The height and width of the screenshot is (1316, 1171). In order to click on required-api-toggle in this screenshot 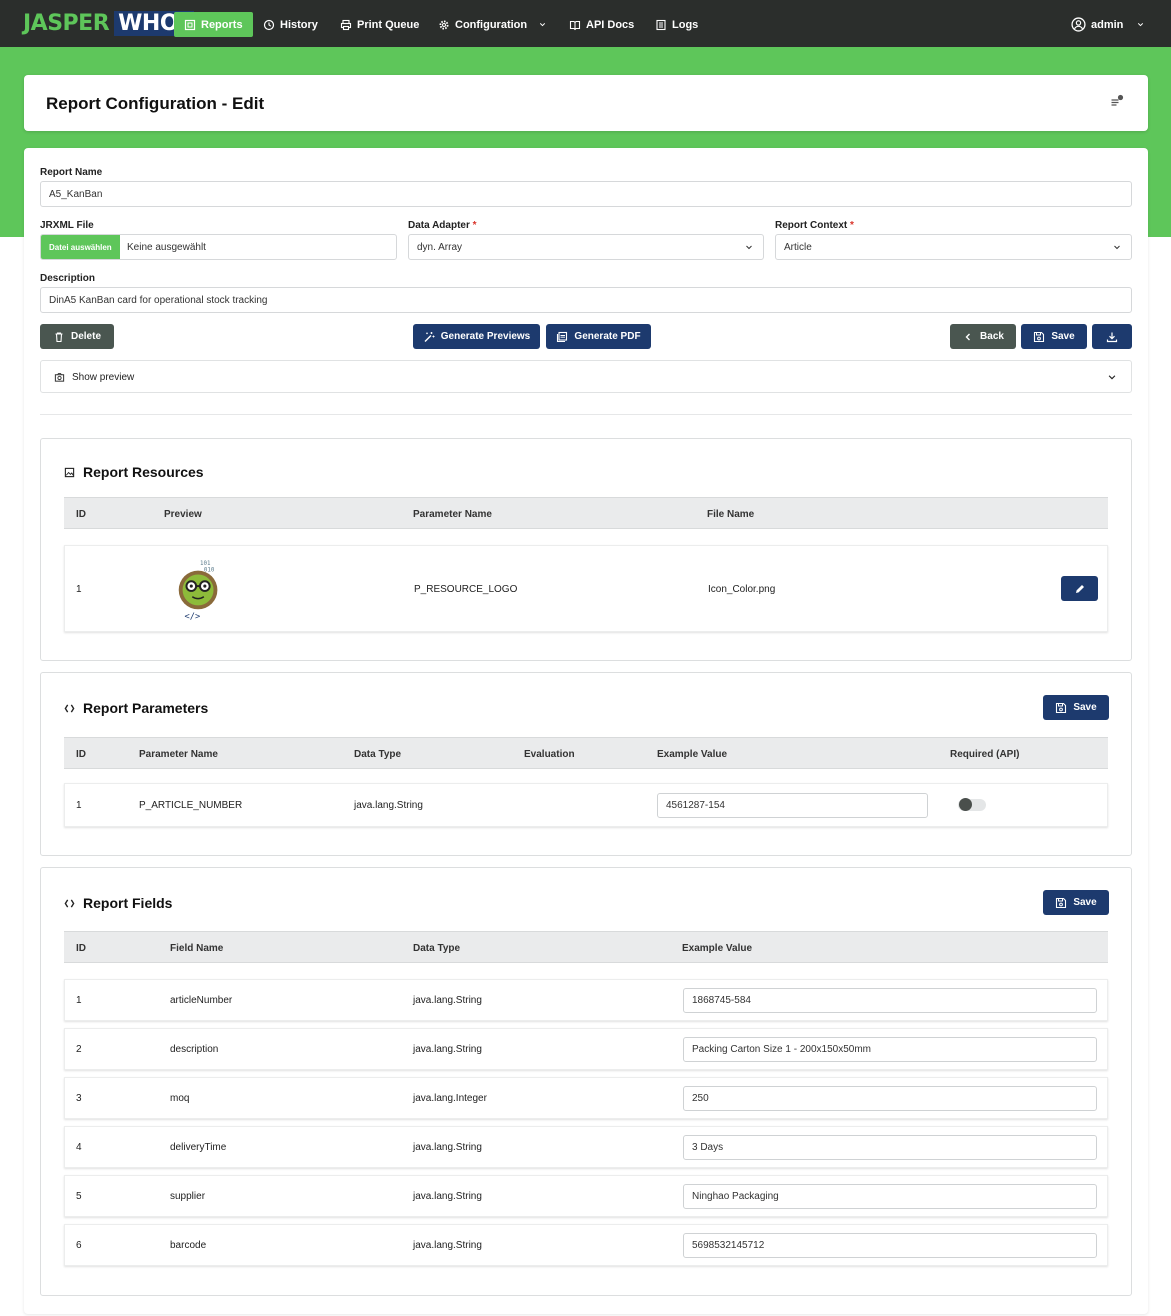, I will do `click(972, 804)`.